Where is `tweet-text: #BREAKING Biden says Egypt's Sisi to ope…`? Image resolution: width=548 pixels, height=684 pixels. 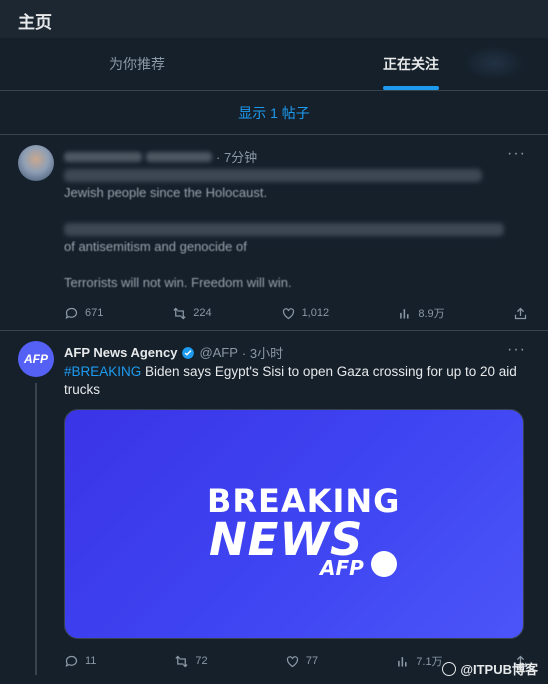
tweet-text: #BREAKING Biden says Egypt's Sisi to ope… is located at coordinates (294, 381).